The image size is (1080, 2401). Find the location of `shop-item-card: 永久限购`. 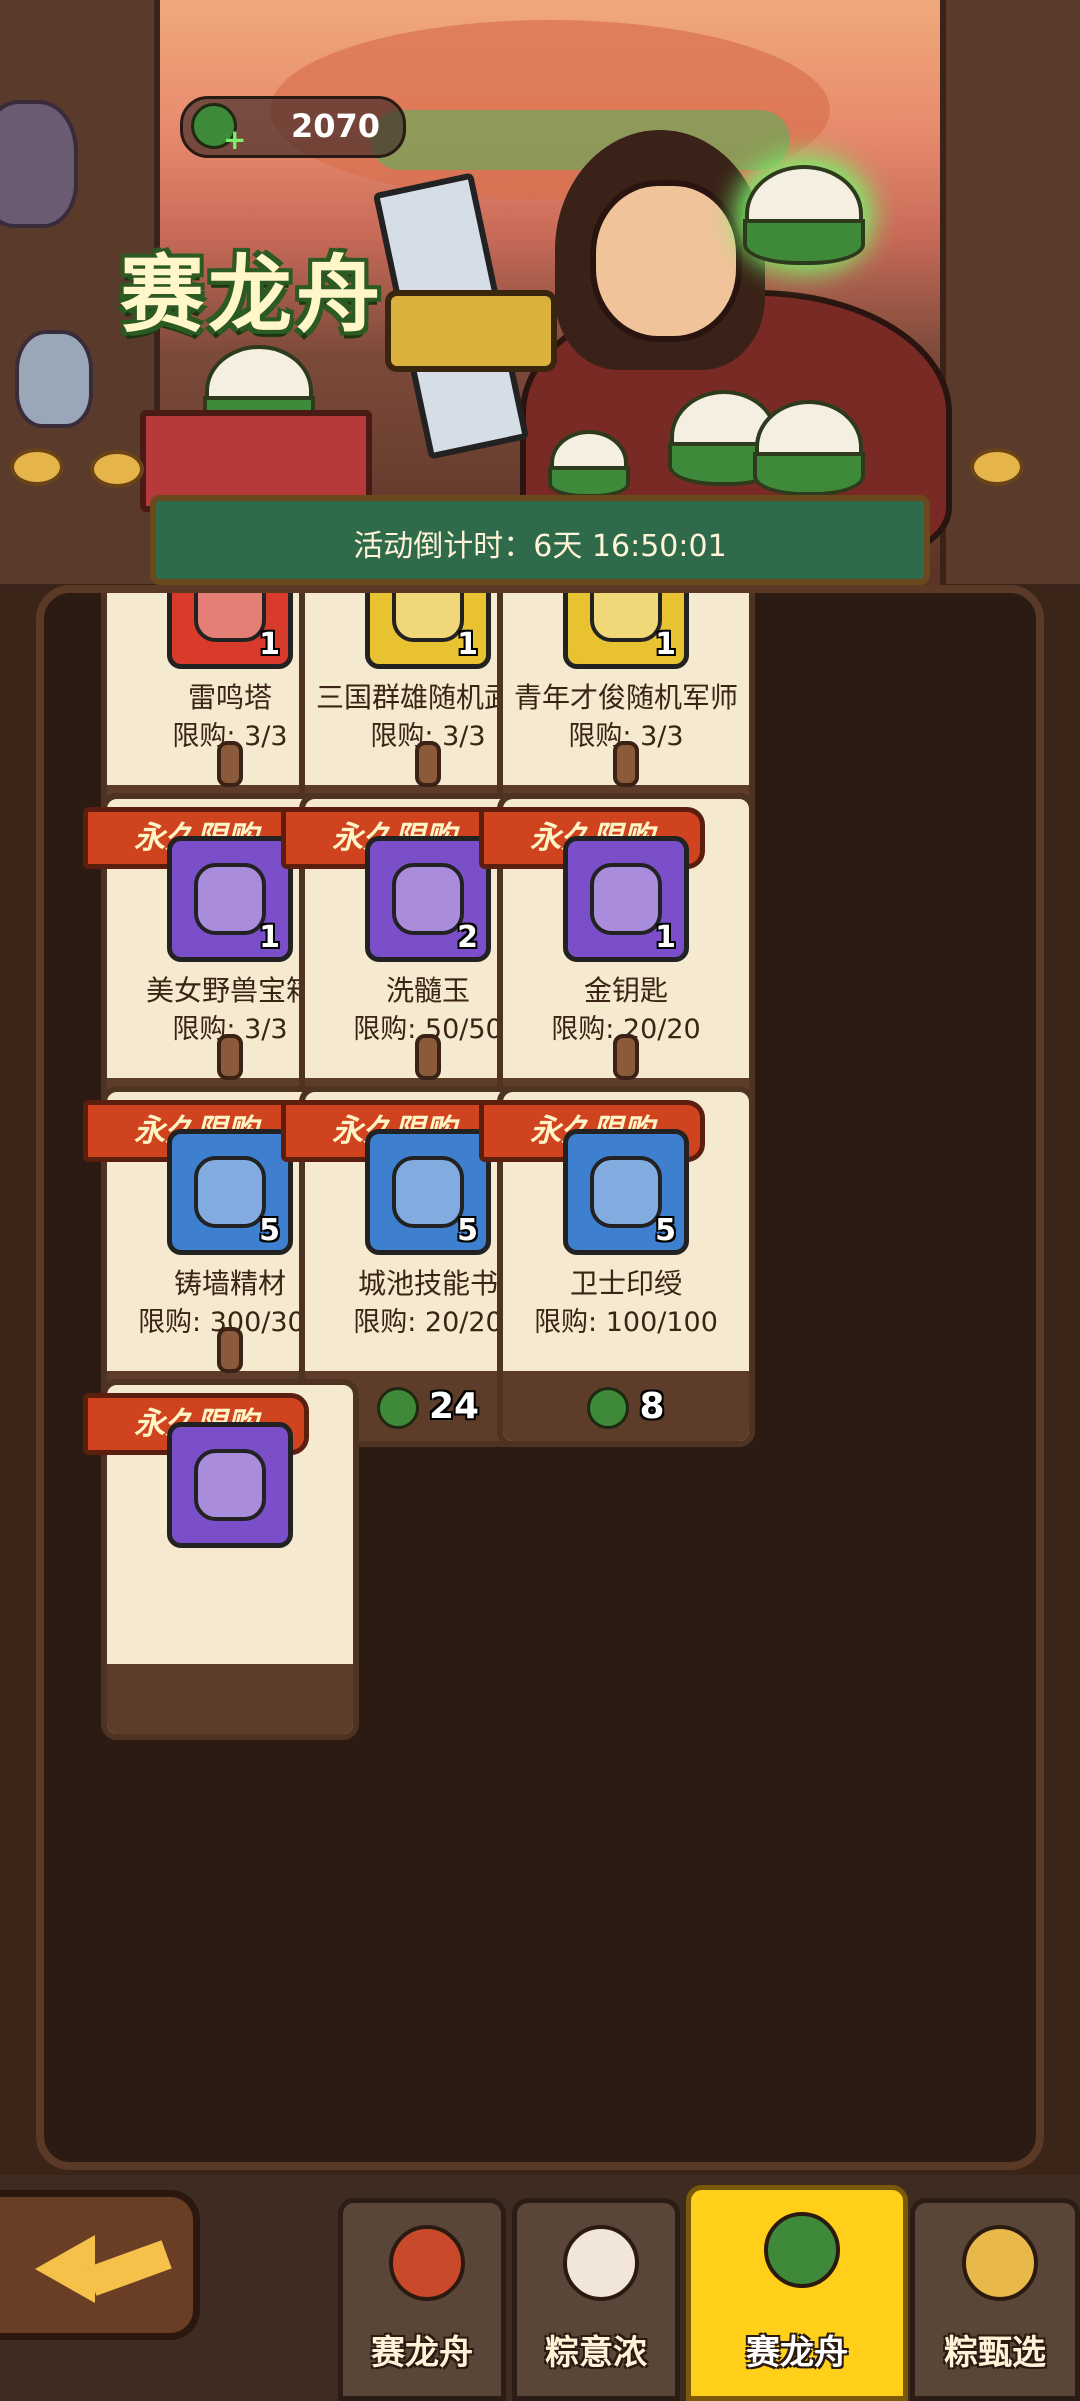

shop-item-card: 永久限购 is located at coordinates (221, 1533).